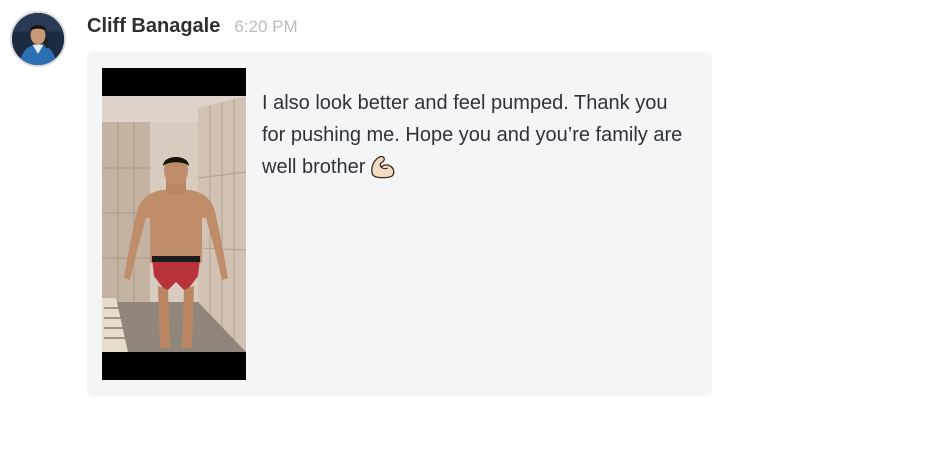  I want to click on user-avatar-icon, so click(38, 39).